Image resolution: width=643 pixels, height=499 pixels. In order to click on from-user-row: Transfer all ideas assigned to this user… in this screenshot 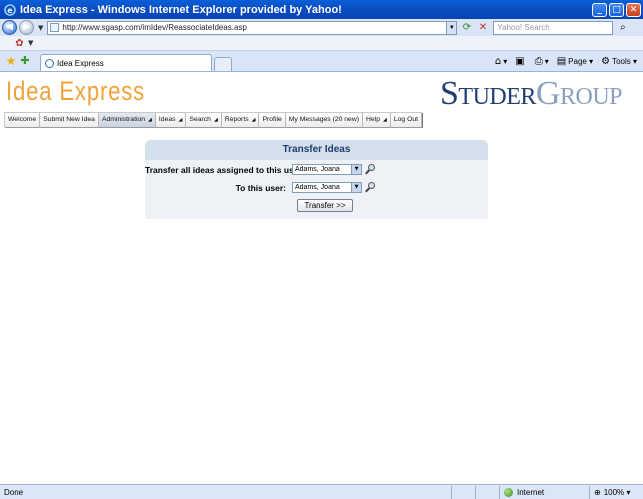, I will do `click(260, 169)`.